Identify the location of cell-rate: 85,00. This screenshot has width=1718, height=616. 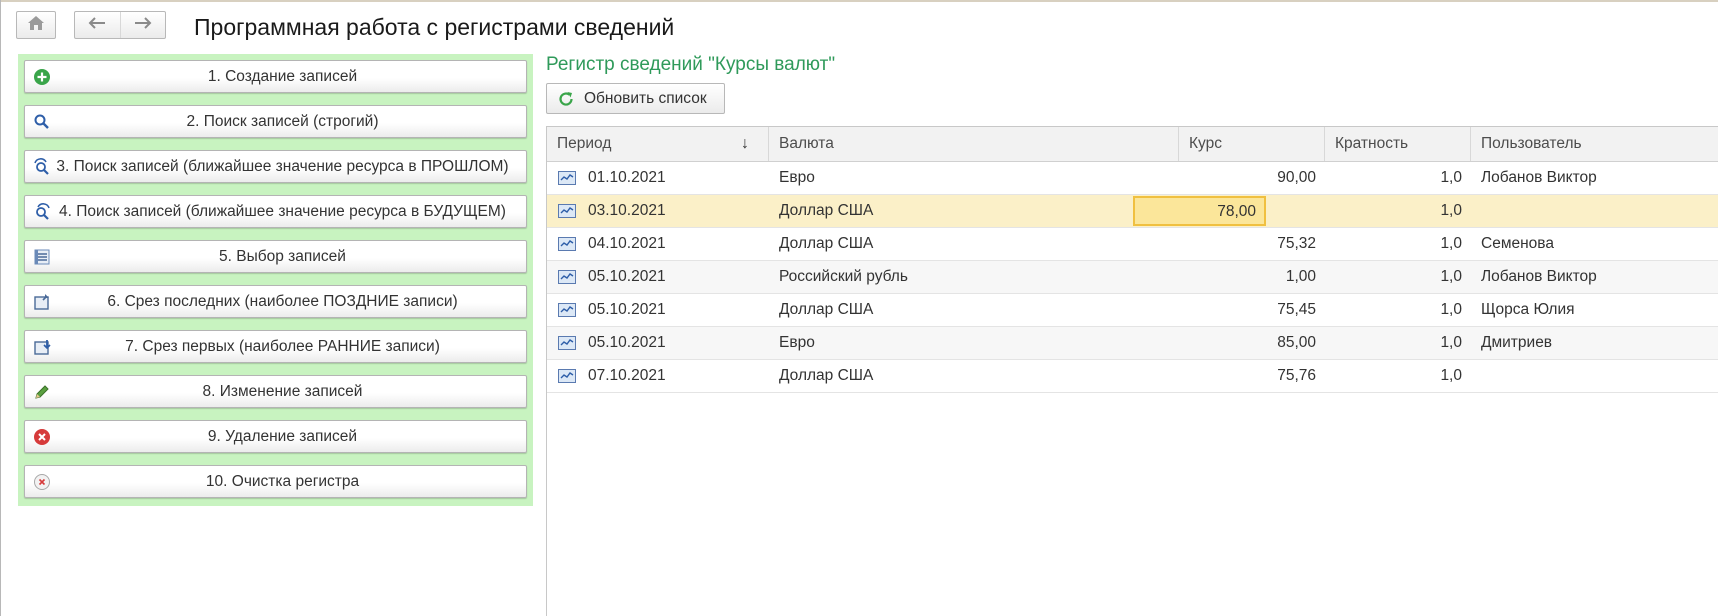
(1247, 343).